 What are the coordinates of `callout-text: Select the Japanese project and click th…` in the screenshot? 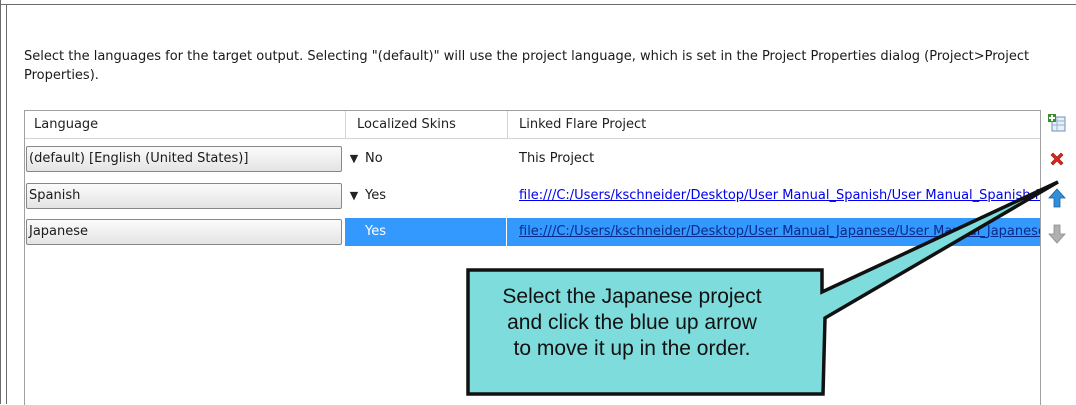 It's located at (632, 323).